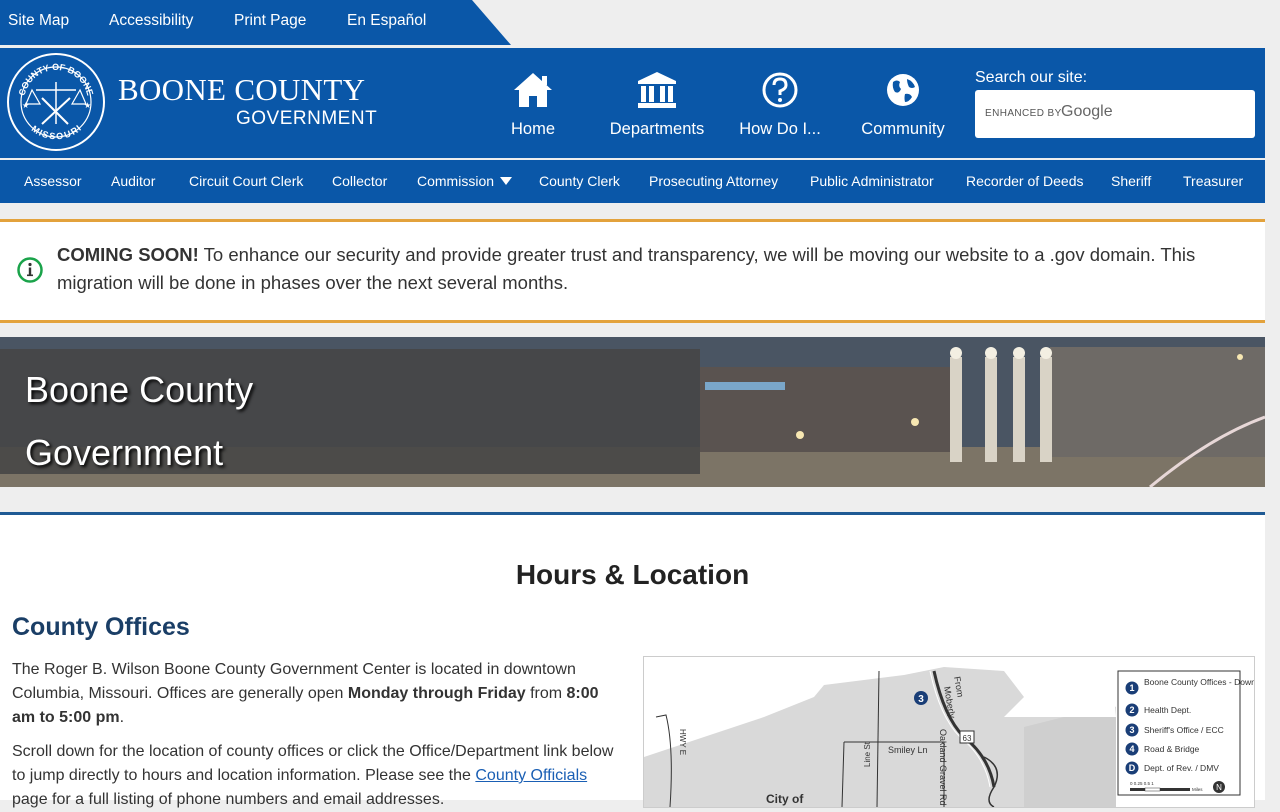 This screenshot has height=812, width=1280. I want to click on quick-nav-home-label: Home, so click(532, 129).